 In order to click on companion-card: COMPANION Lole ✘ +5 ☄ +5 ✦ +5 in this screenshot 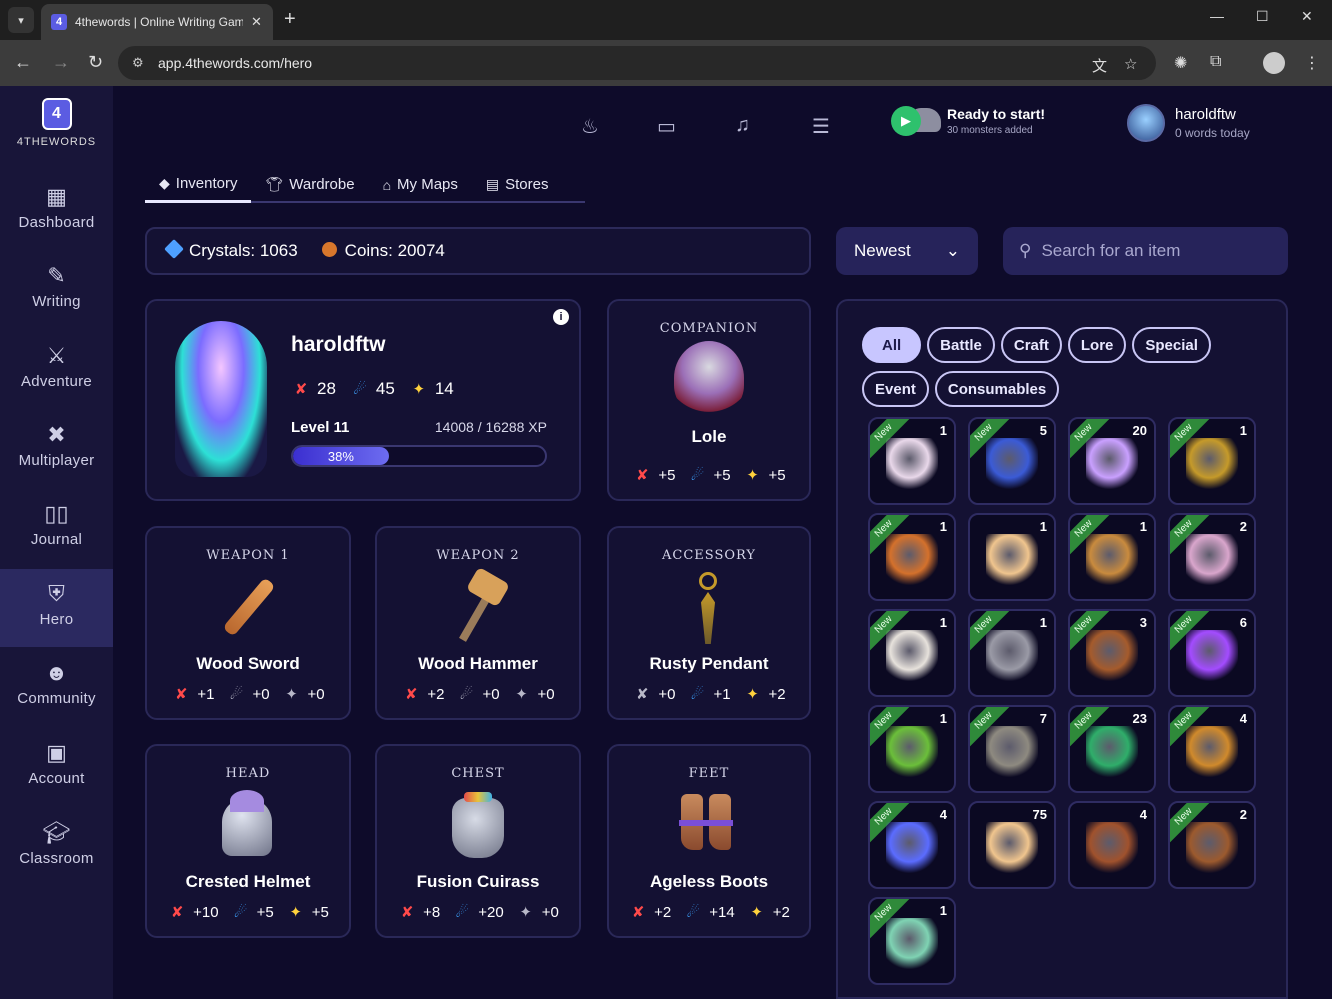, I will do `click(709, 400)`.